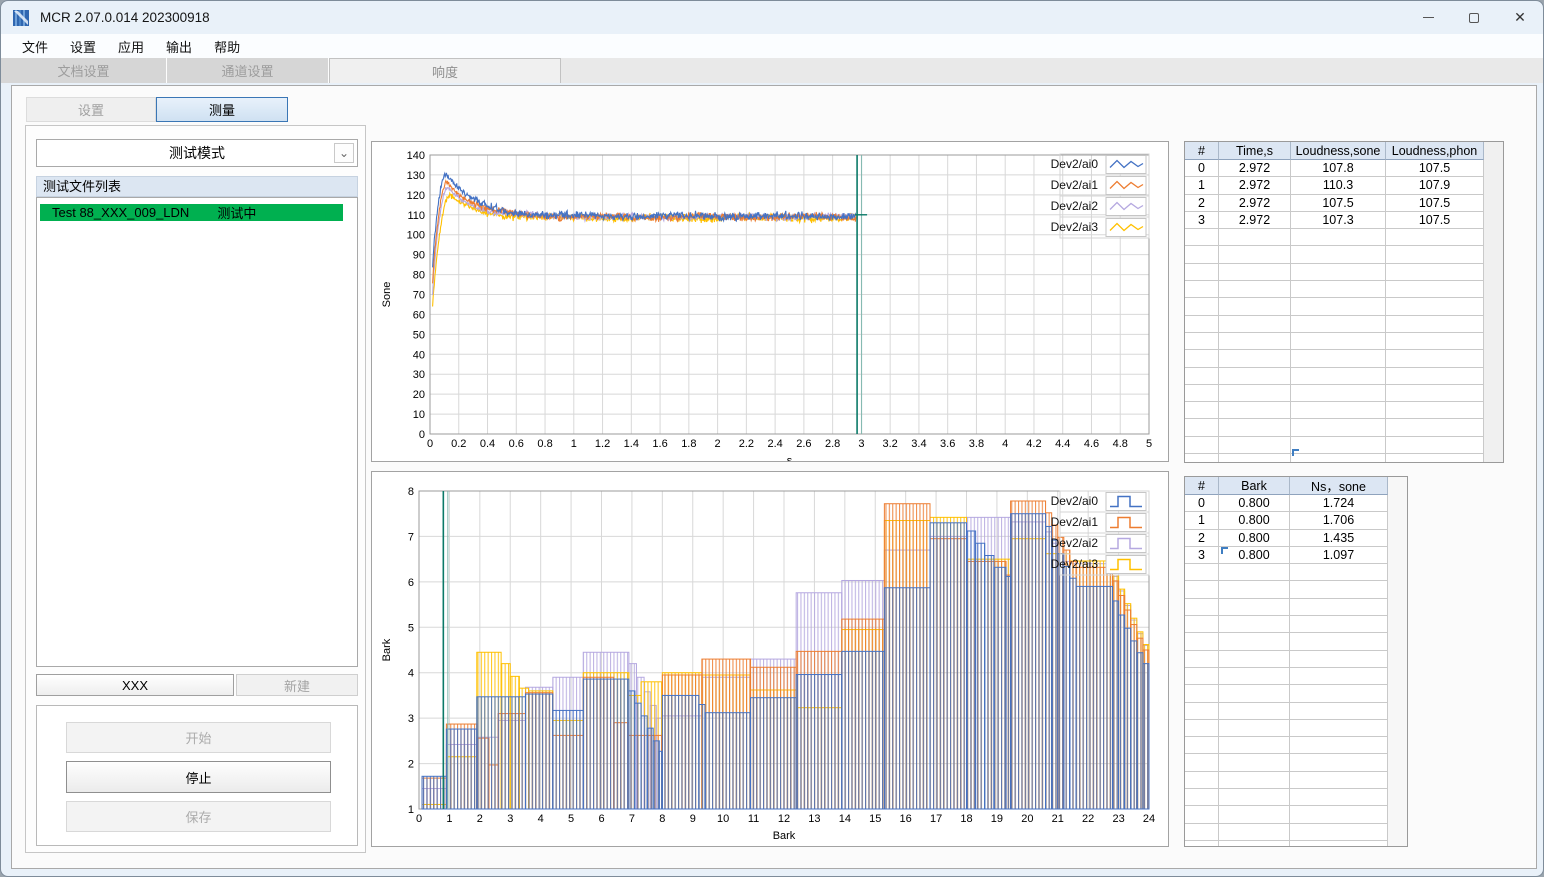  Describe the element at coordinates (1339, 521) in the screenshot. I see `table-cell: 1.706` at that location.